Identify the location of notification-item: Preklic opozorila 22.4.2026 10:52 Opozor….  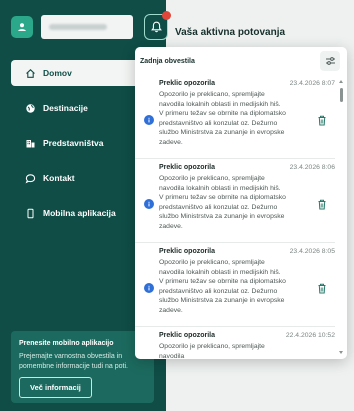
(235, 343).